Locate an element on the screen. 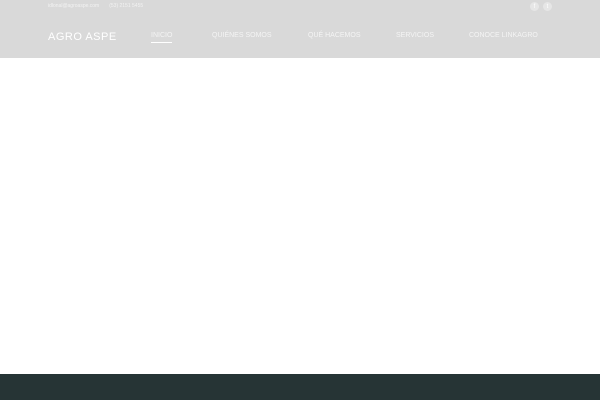  contact-phone: (53) 2151 5455 is located at coordinates (126, 6).